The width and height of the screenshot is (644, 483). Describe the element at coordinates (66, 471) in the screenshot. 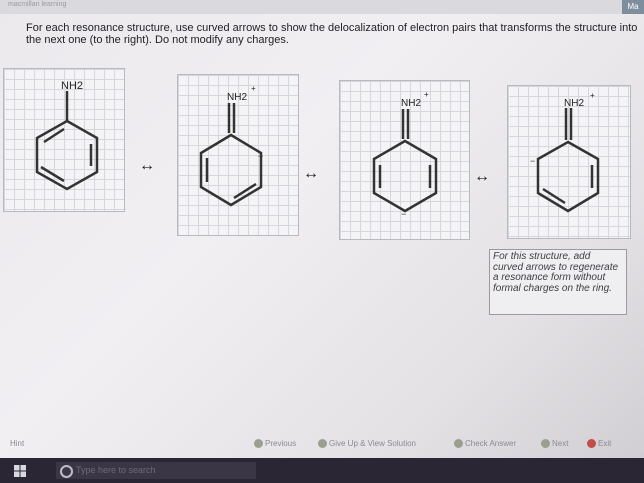

I see `search-icon` at that location.